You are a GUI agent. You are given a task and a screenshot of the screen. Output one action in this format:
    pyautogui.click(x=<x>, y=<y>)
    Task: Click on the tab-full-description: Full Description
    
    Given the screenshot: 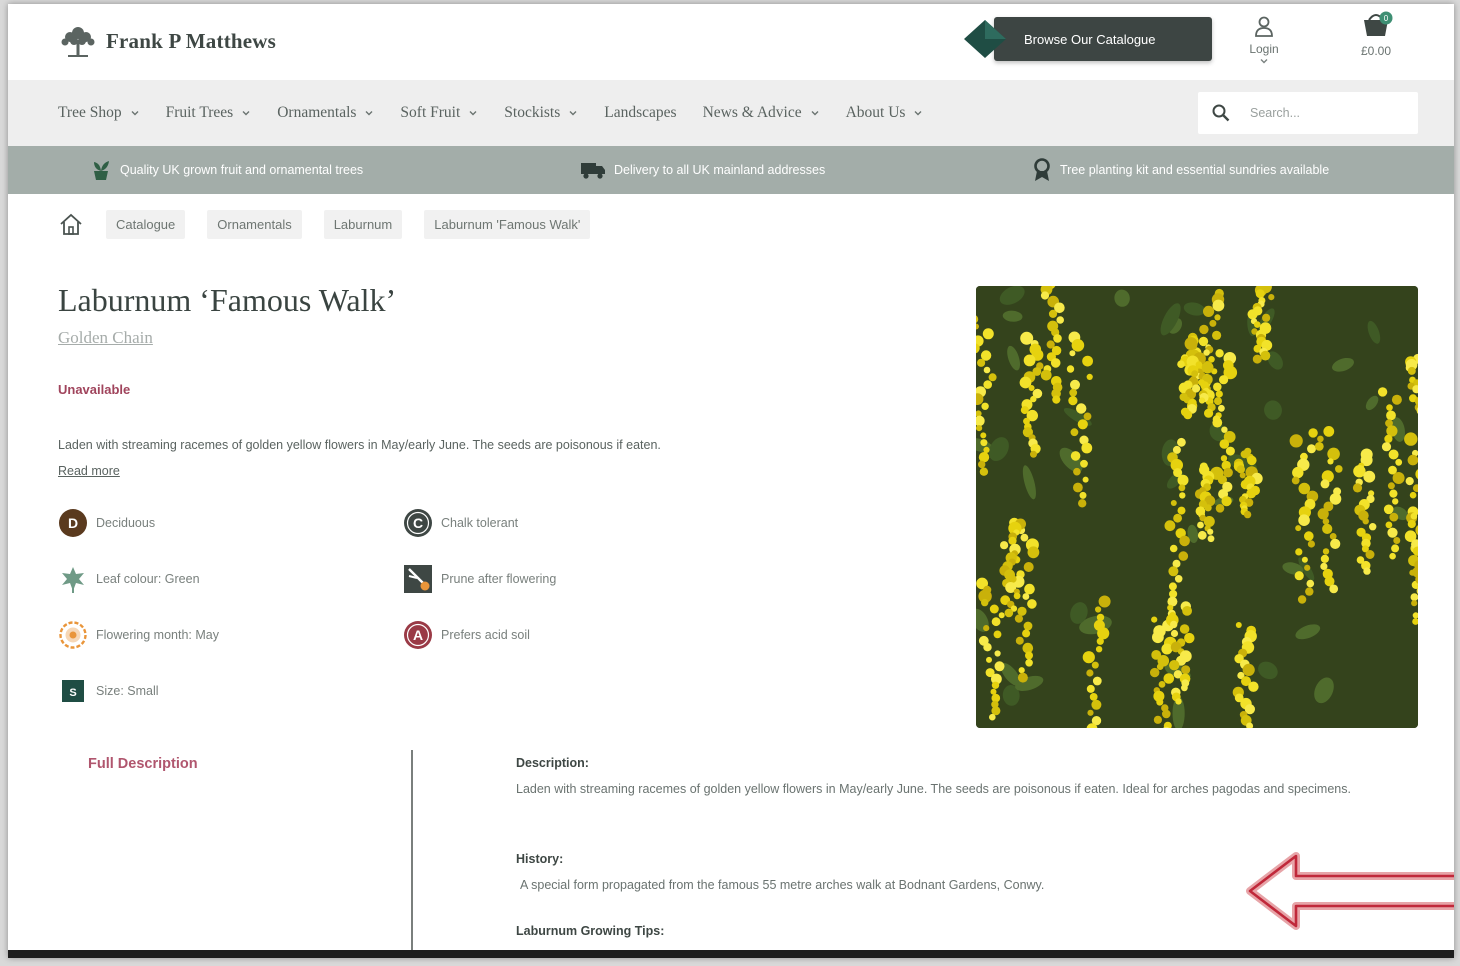 What is the action you would take?
    pyautogui.click(x=143, y=764)
    